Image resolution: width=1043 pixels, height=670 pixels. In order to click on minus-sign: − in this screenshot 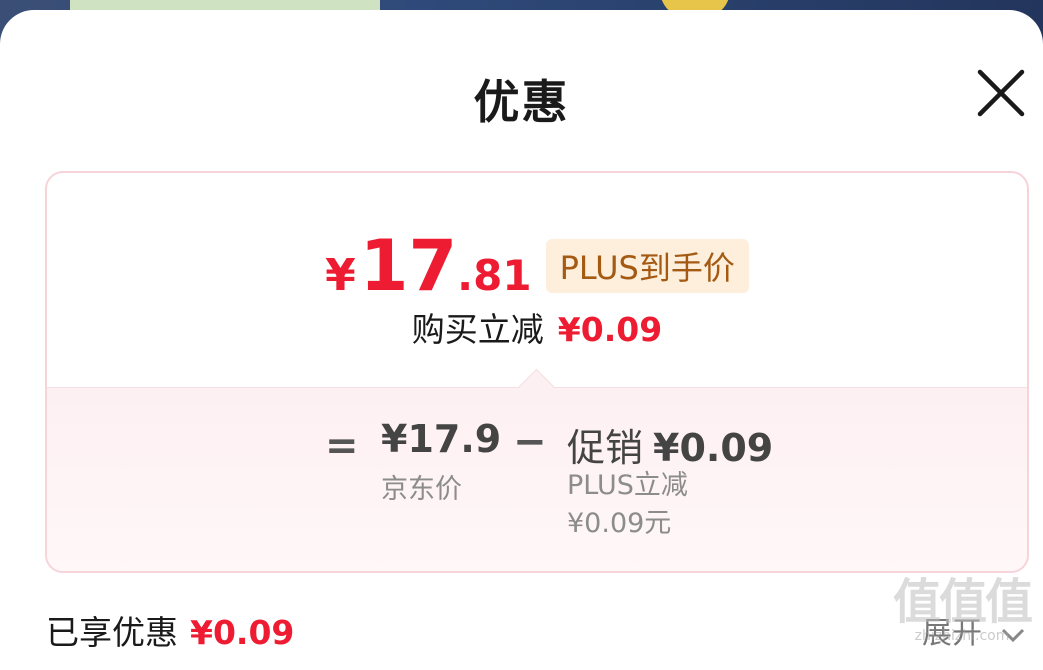, I will do `click(530, 442)`.